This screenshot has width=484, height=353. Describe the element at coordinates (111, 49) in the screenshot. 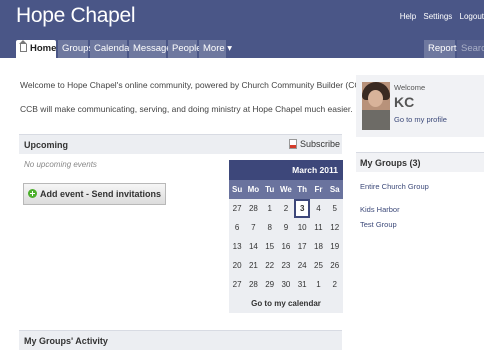

I see `tab-calendar: Calendar` at that location.